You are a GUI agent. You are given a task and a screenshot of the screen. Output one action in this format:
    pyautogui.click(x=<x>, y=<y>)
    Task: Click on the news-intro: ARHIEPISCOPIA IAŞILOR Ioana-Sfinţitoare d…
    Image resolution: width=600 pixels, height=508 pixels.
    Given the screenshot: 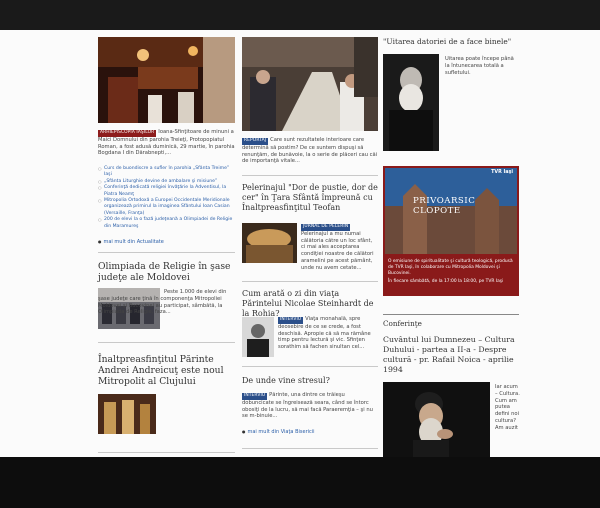 What is the action you would take?
    pyautogui.click(x=166, y=143)
    